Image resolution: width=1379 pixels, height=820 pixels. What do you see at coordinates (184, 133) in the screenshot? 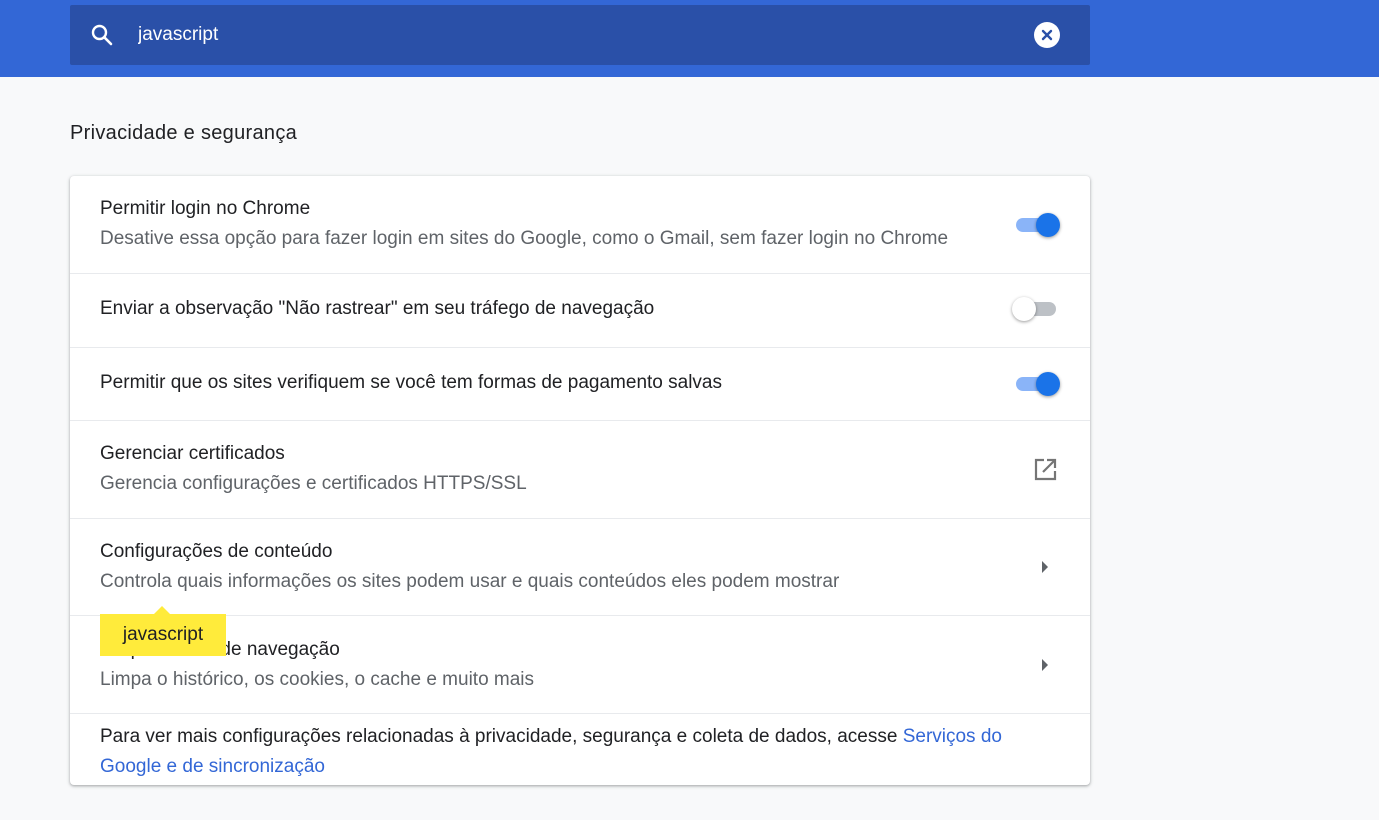
I see `section-title: Privacidade e segurança` at bounding box center [184, 133].